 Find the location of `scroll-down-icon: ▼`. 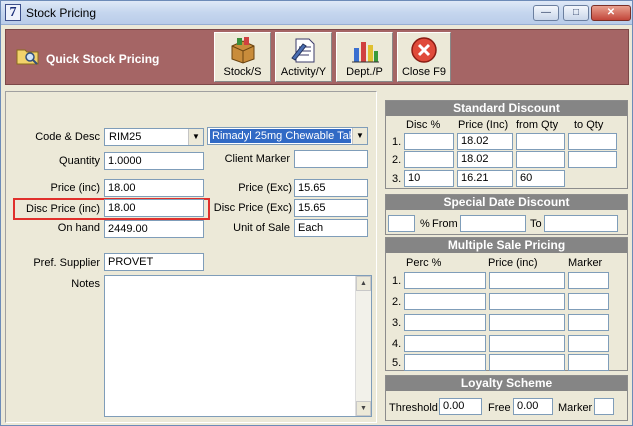

scroll-down-icon: ▼ is located at coordinates (363, 408).